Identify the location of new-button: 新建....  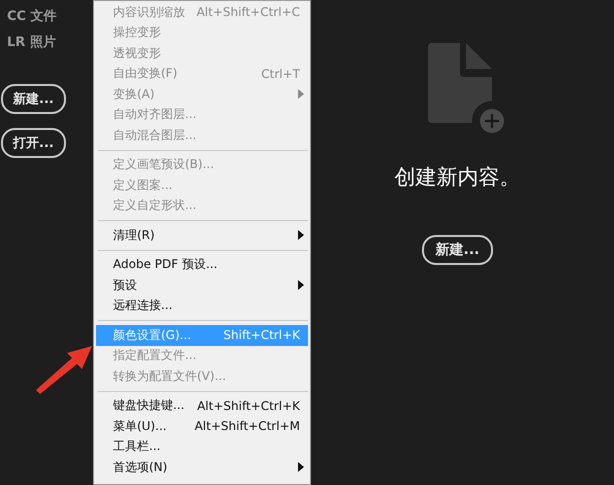
(458, 250).